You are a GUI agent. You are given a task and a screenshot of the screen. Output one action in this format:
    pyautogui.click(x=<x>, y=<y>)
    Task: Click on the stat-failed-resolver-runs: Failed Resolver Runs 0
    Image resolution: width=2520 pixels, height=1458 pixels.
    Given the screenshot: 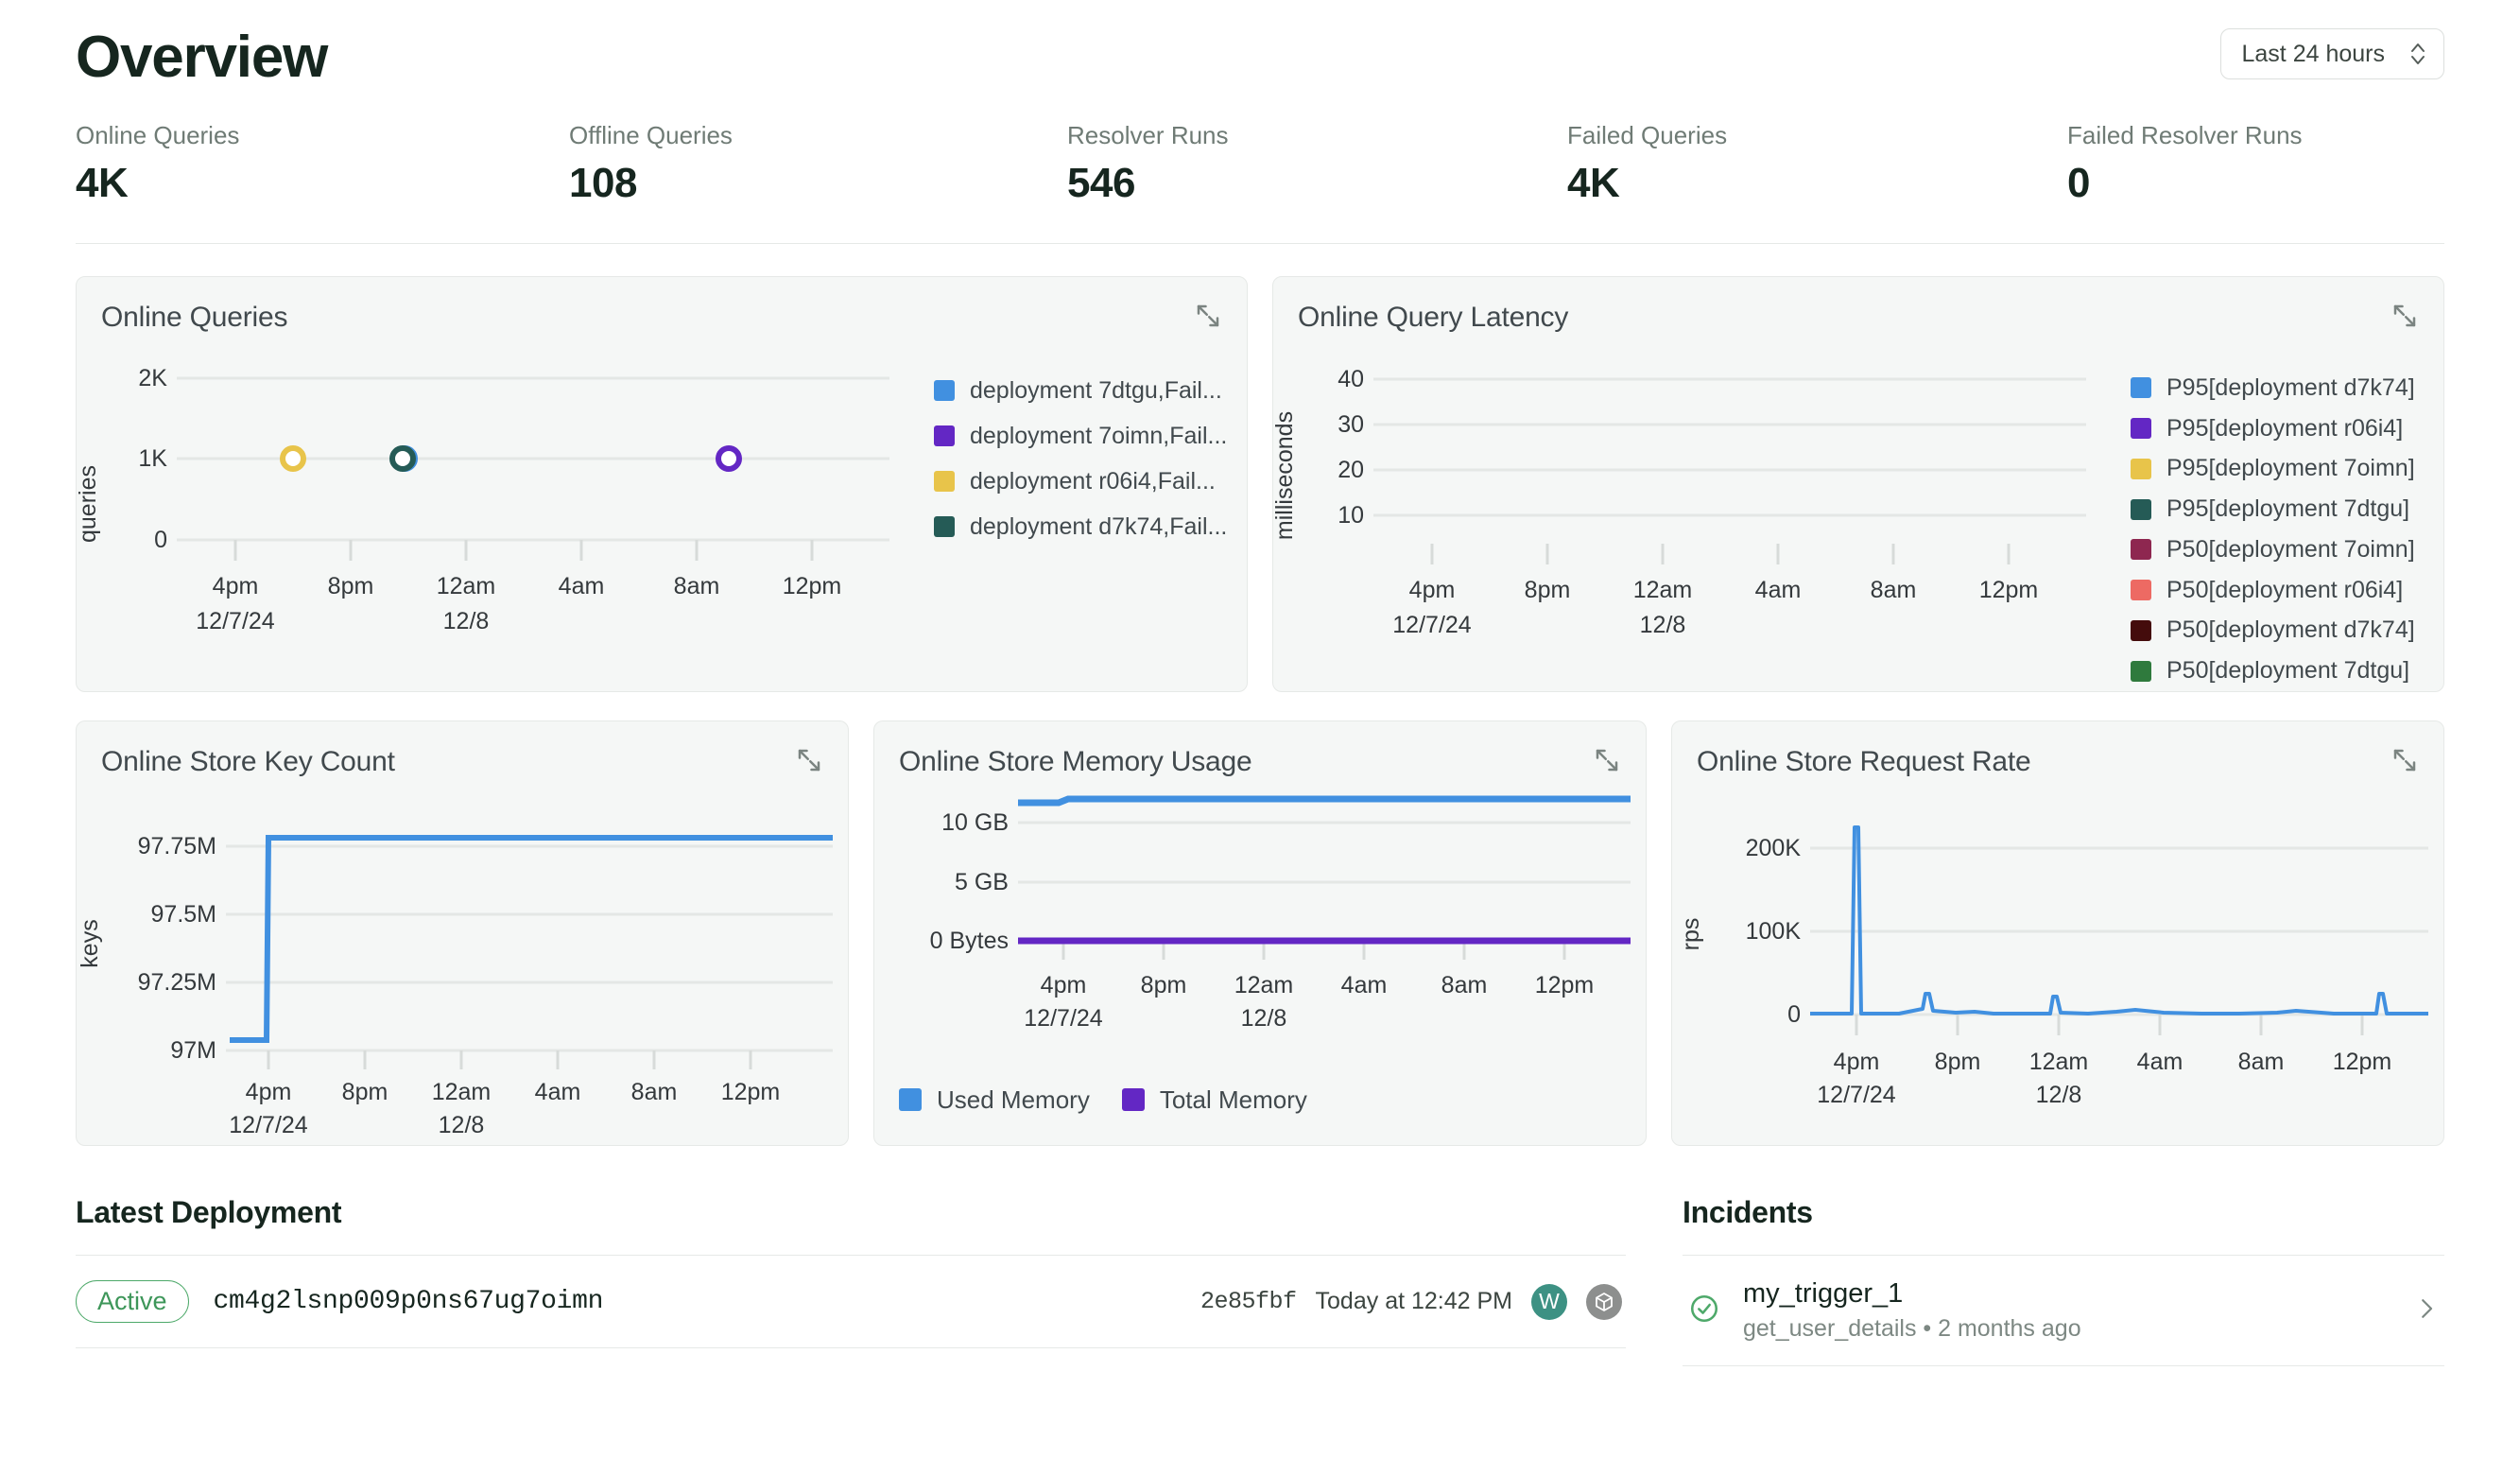 What is the action you would take?
    pyautogui.click(x=2185, y=164)
    